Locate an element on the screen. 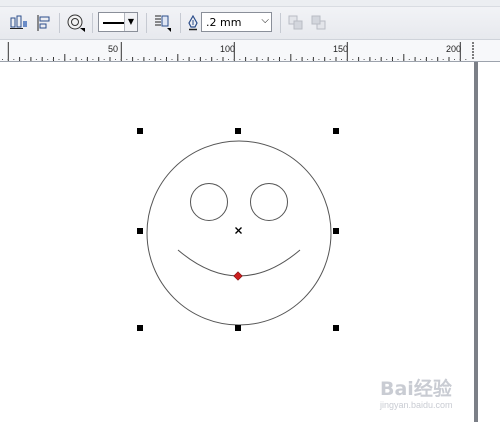  selection-handle-top is located at coordinates (238, 131).